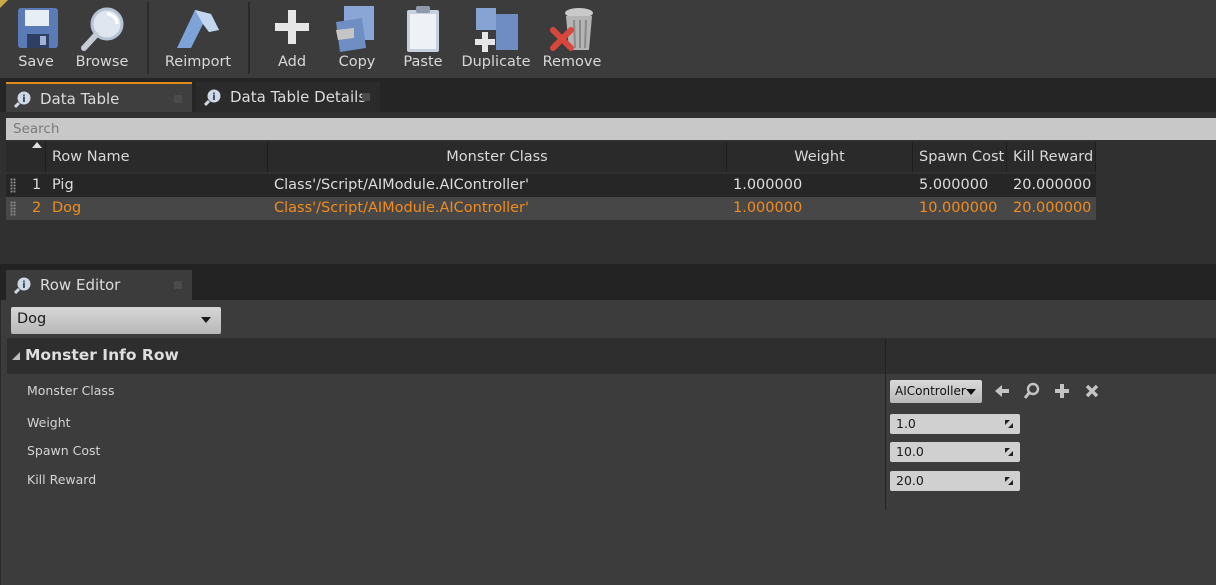  I want to click on class-picker-dropdown: AIController, so click(936, 391).